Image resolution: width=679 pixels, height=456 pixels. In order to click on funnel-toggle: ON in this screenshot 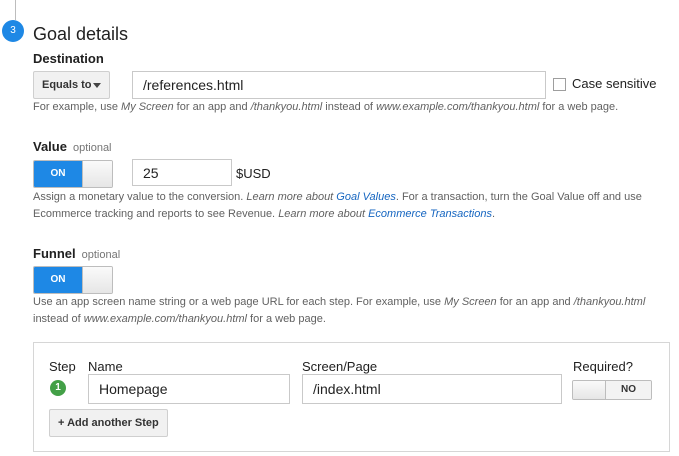, I will do `click(73, 280)`.